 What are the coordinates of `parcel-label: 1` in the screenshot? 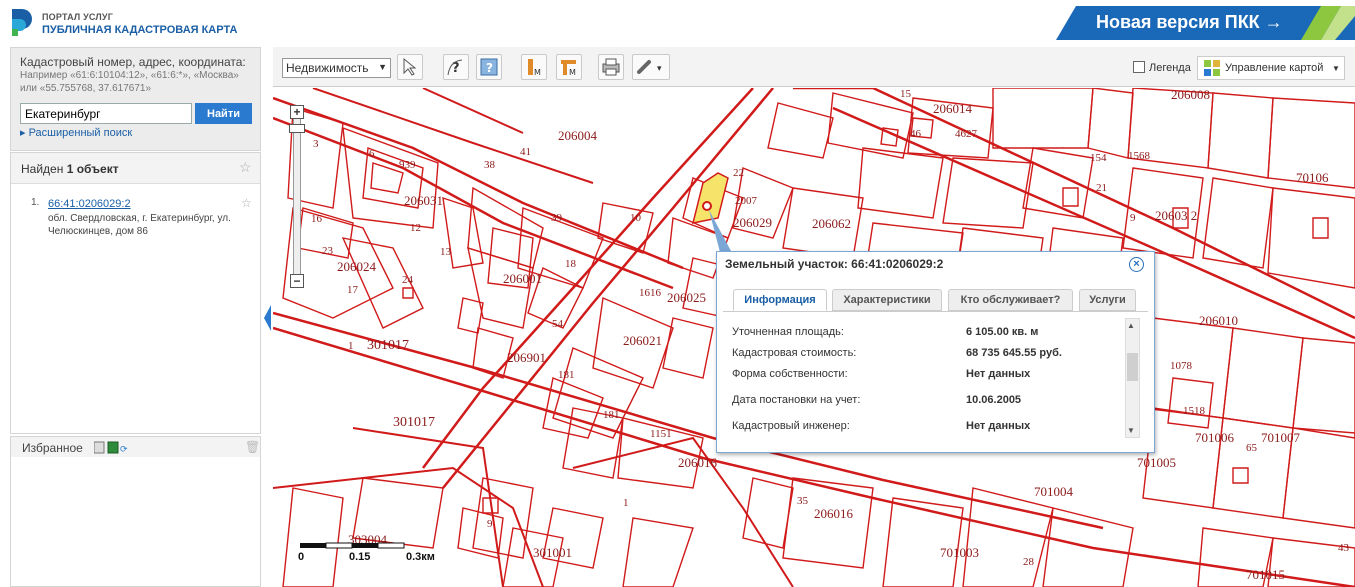 It's located at (626, 503).